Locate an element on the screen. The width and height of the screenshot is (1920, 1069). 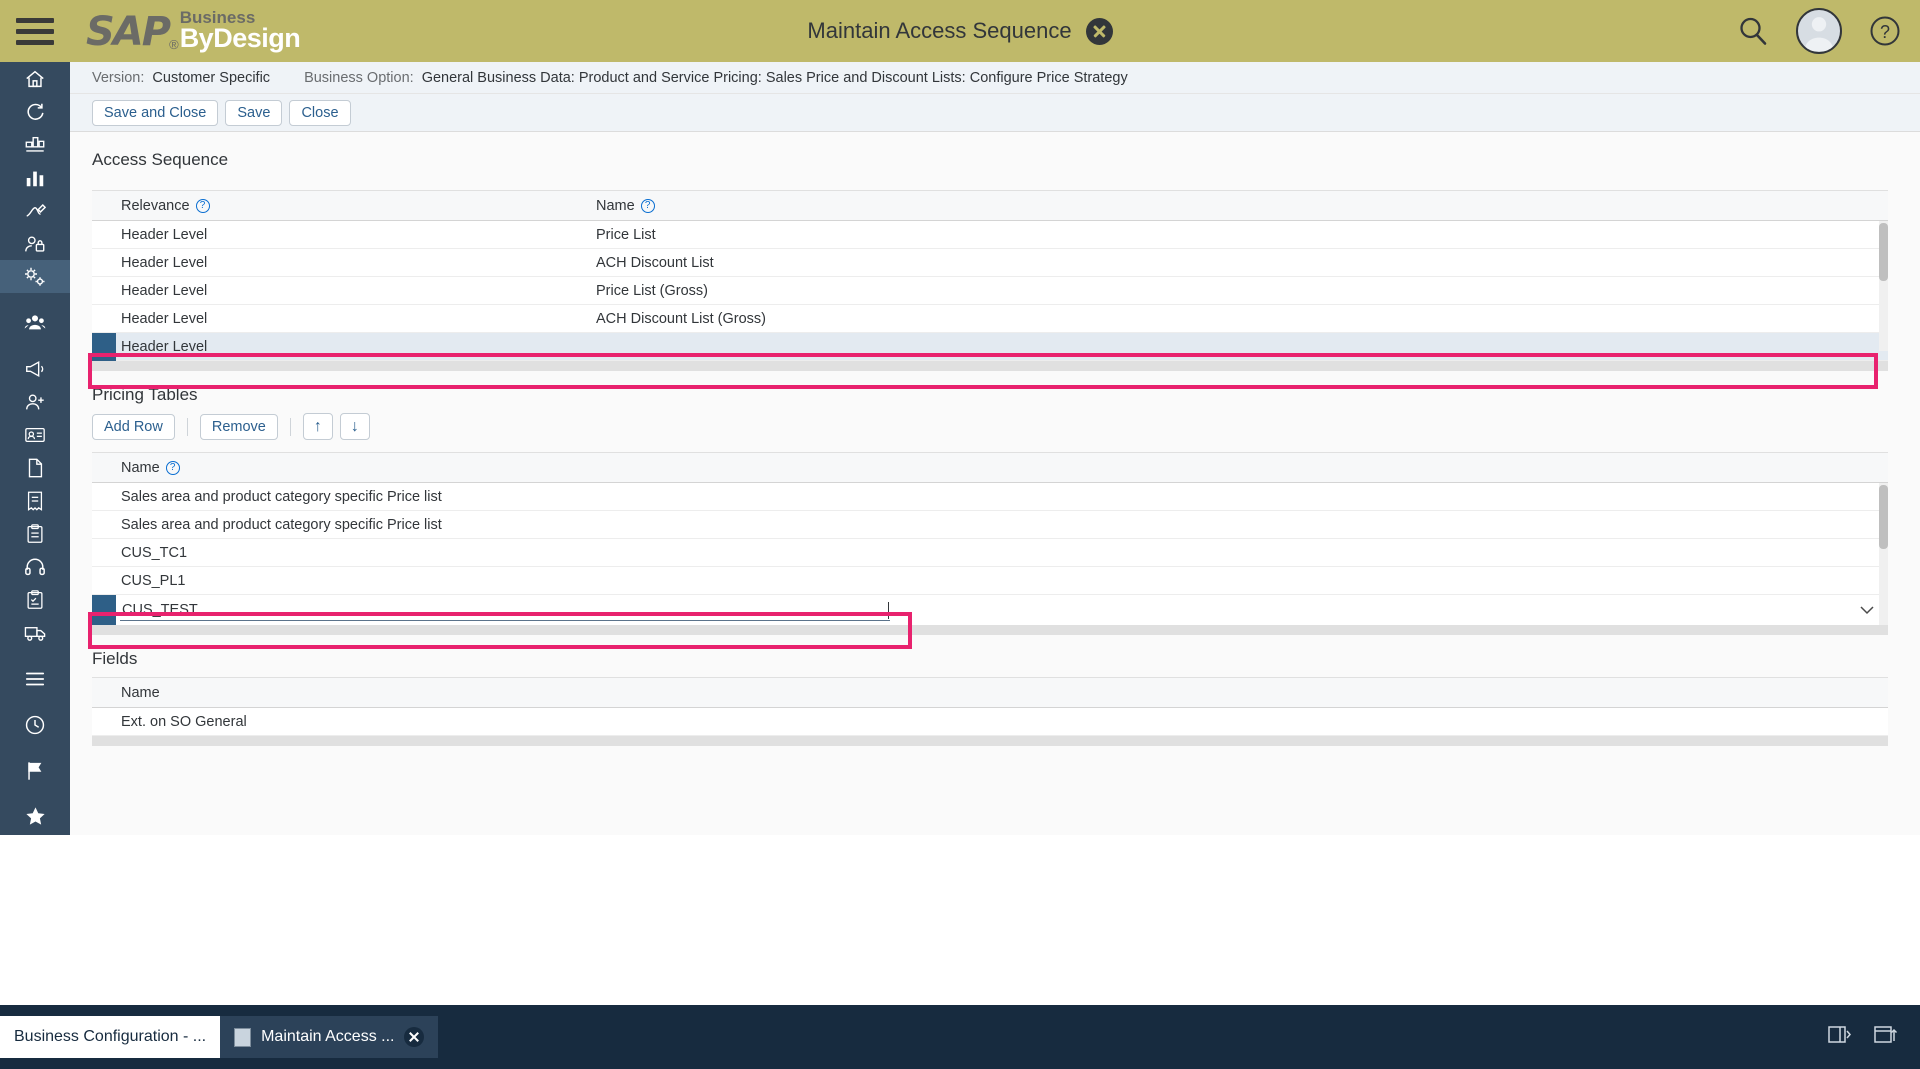
sidebar-item-dashboard is located at coordinates (35, 144).